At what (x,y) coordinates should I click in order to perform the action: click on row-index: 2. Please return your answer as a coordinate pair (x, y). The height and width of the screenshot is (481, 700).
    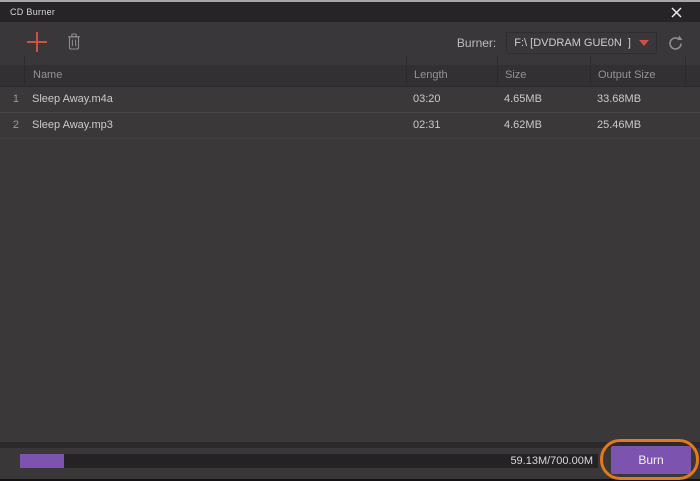
    Looking at the image, I should click on (15, 125).